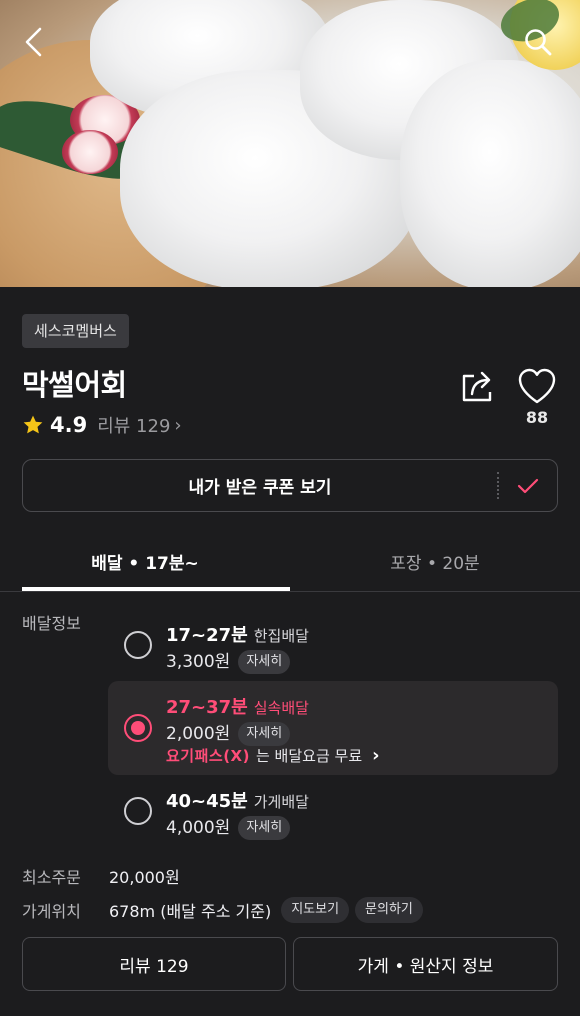  I want to click on store-location-label: 가게위치, so click(51, 911).